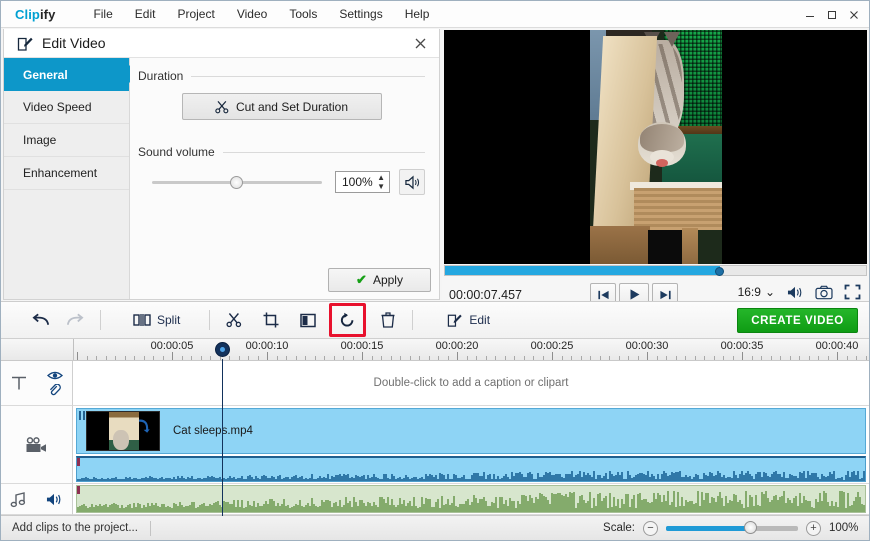 The image size is (870, 541). I want to click on cut-and-set-duration-button: Cut and Set Duration, so click(281, 106).